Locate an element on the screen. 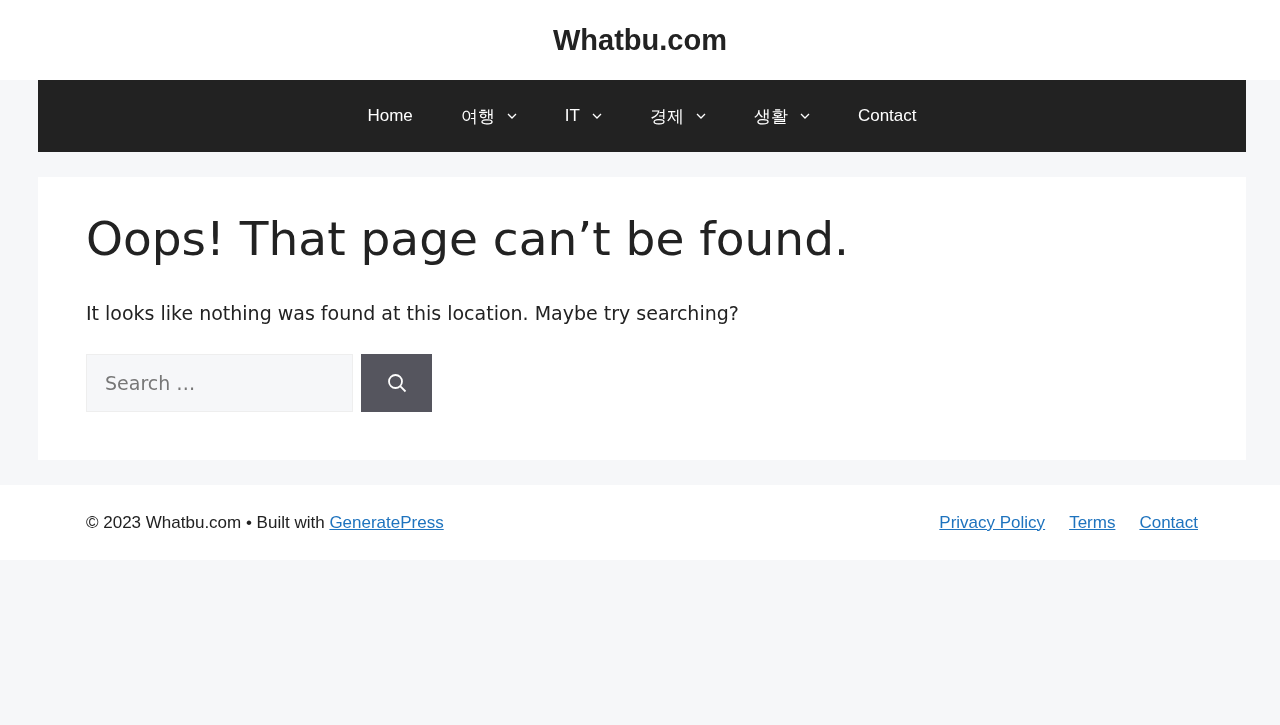 The image size is (1280, 725). nav-item: Home is located at coordinates (390, 116).